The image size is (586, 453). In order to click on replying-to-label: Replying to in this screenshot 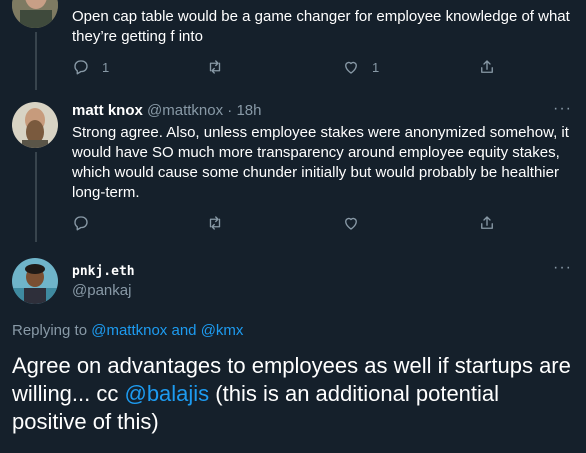, I will do `click(50, 330)`.